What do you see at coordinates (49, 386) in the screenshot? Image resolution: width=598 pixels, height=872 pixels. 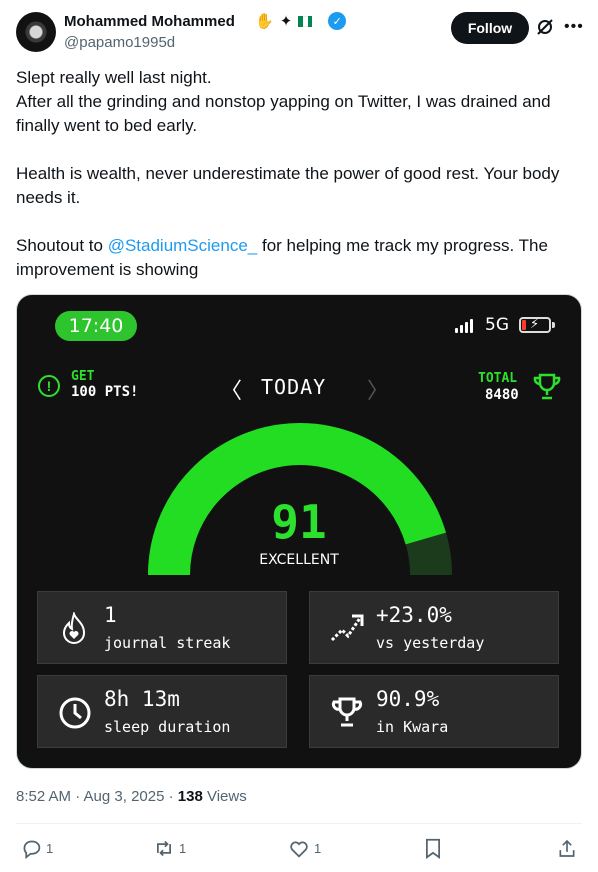 I see `alert-circle-icon: !` at bounding box center [49, 386].